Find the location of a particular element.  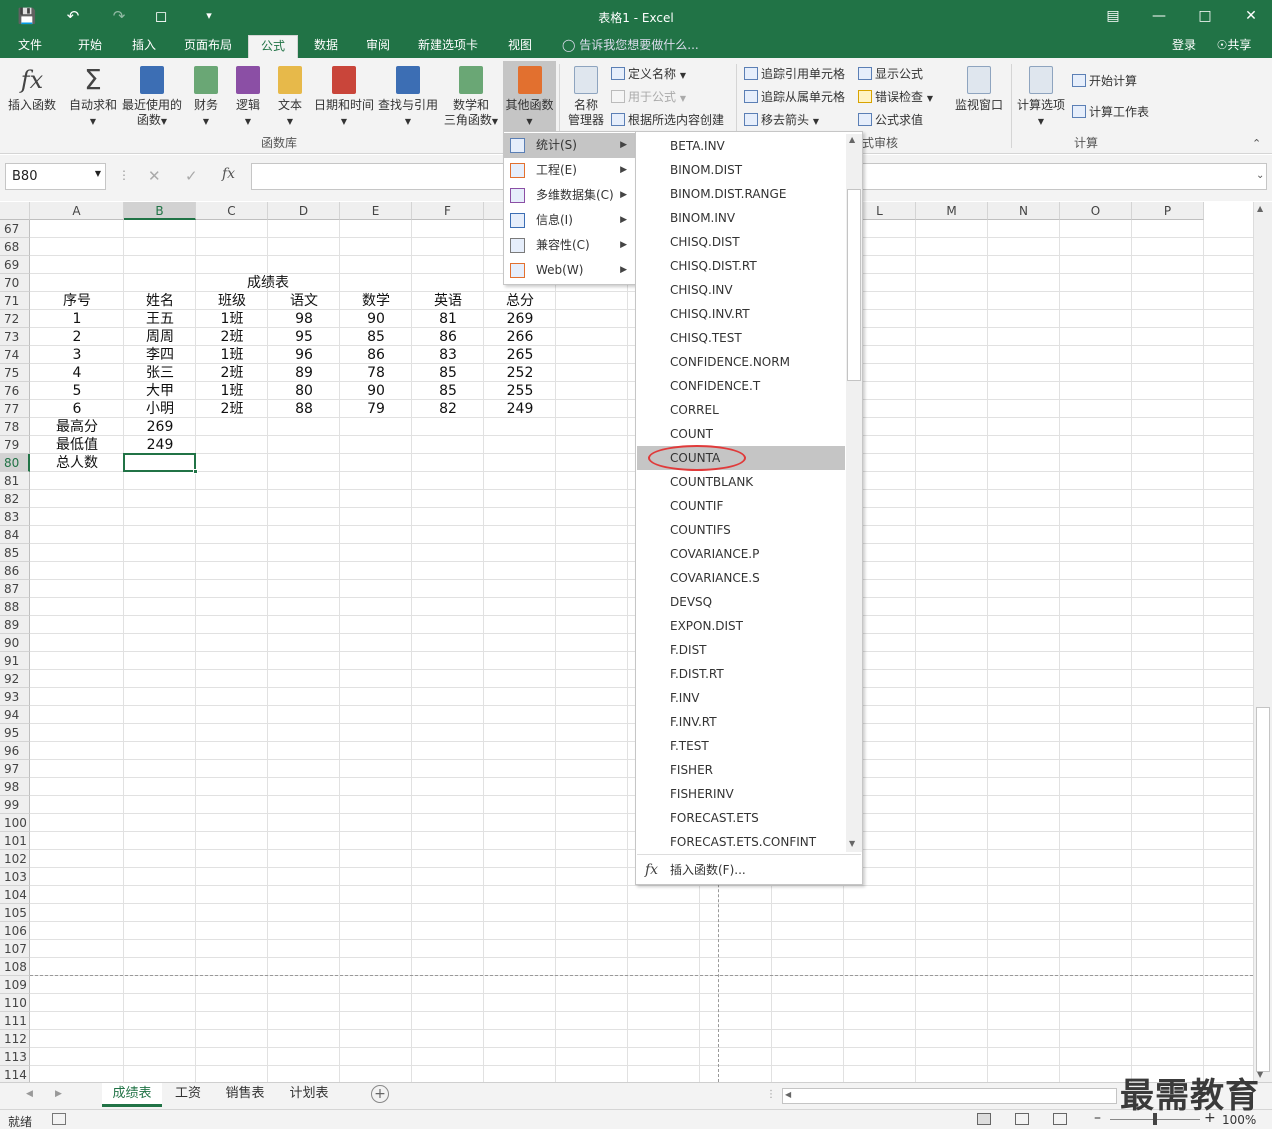

row-header: 105 is located at coordinates (15, 913).